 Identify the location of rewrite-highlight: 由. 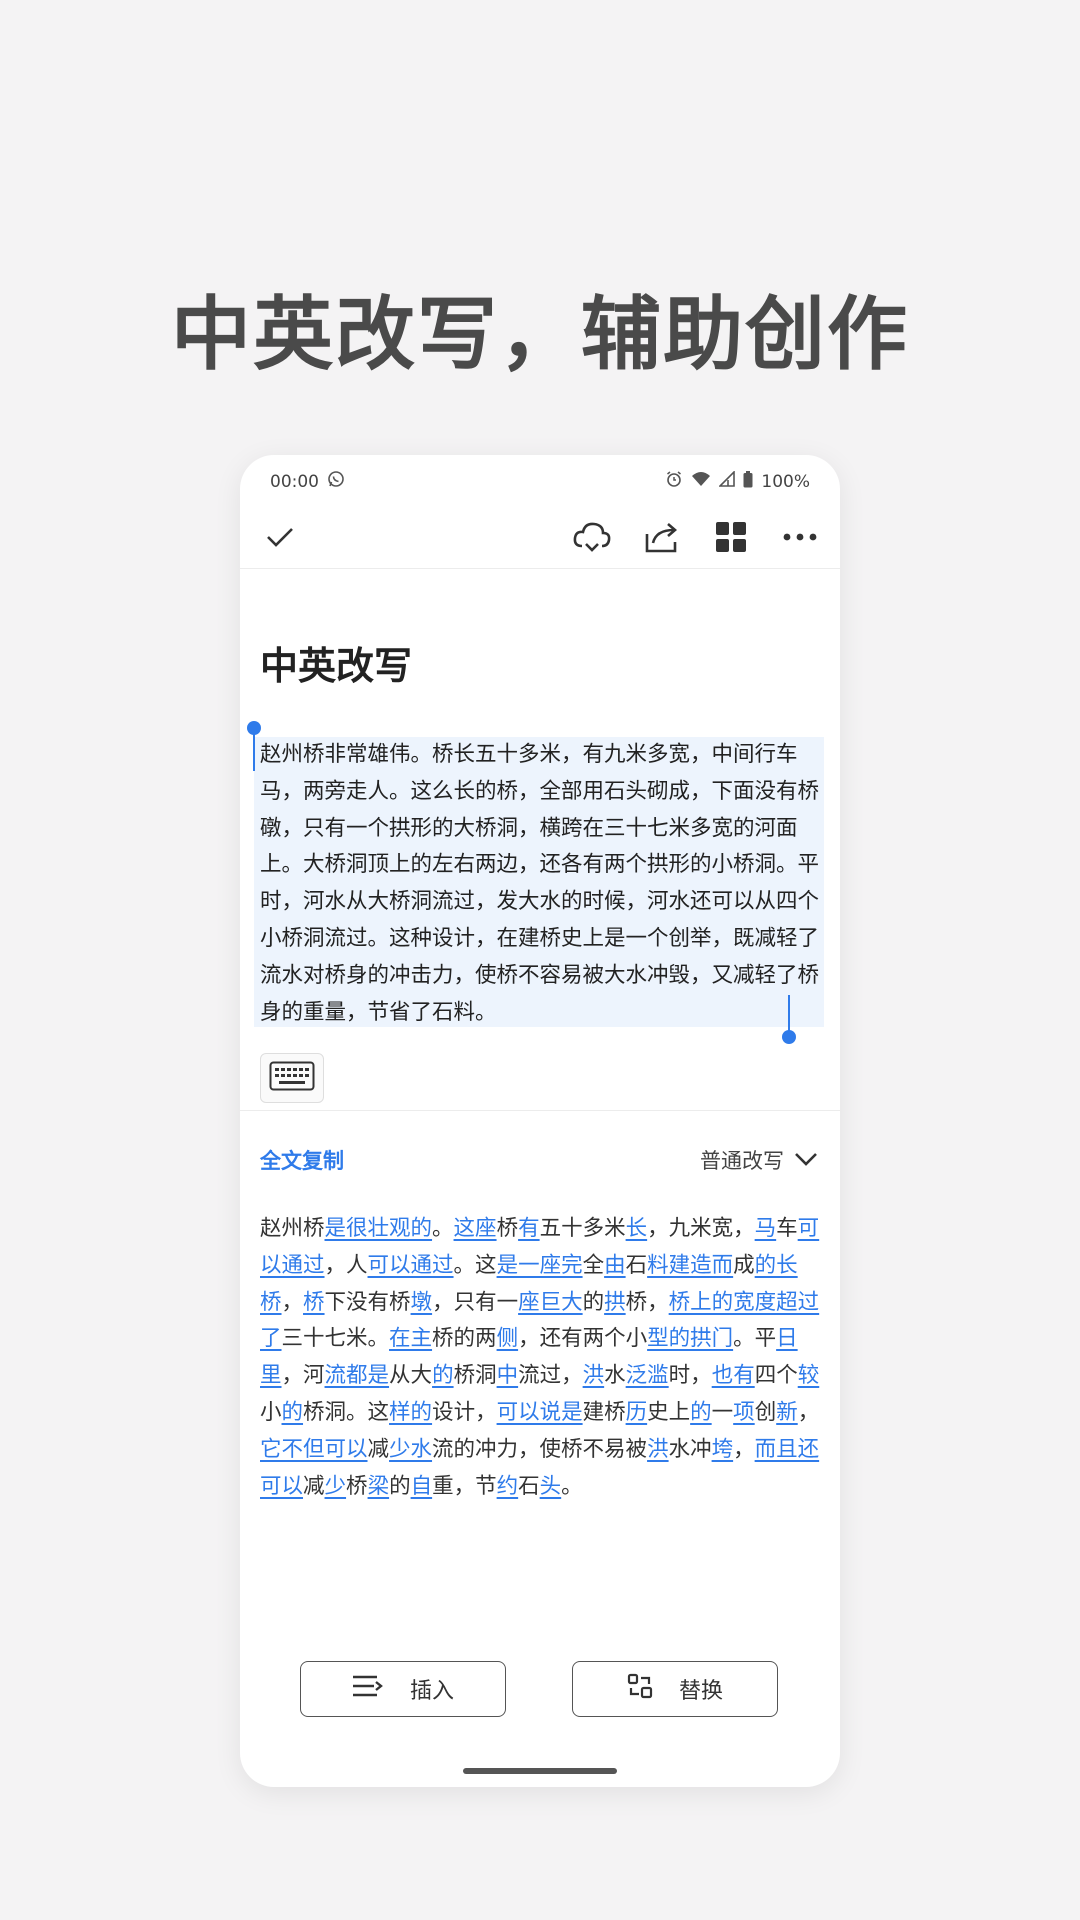
(615, 1265).